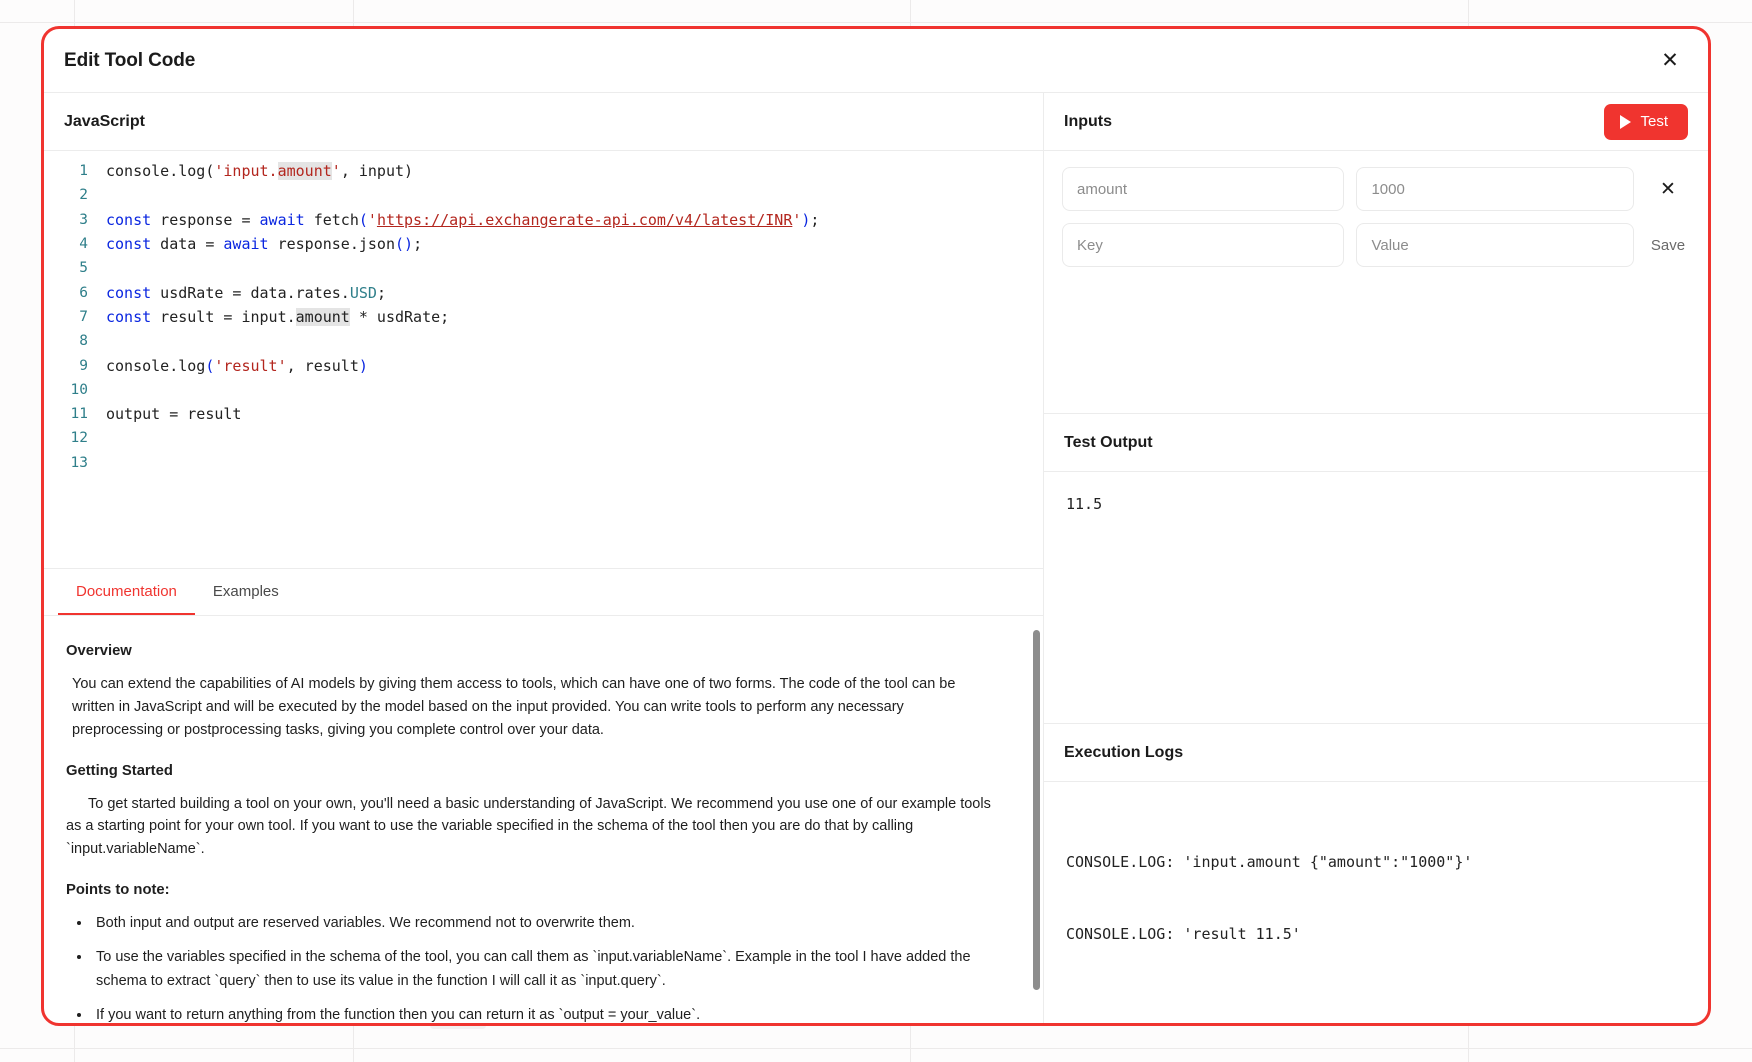  Describe the element at coordinates (1108, 442) in the screenshot. I see `test-output-title: Test Output` at that location.